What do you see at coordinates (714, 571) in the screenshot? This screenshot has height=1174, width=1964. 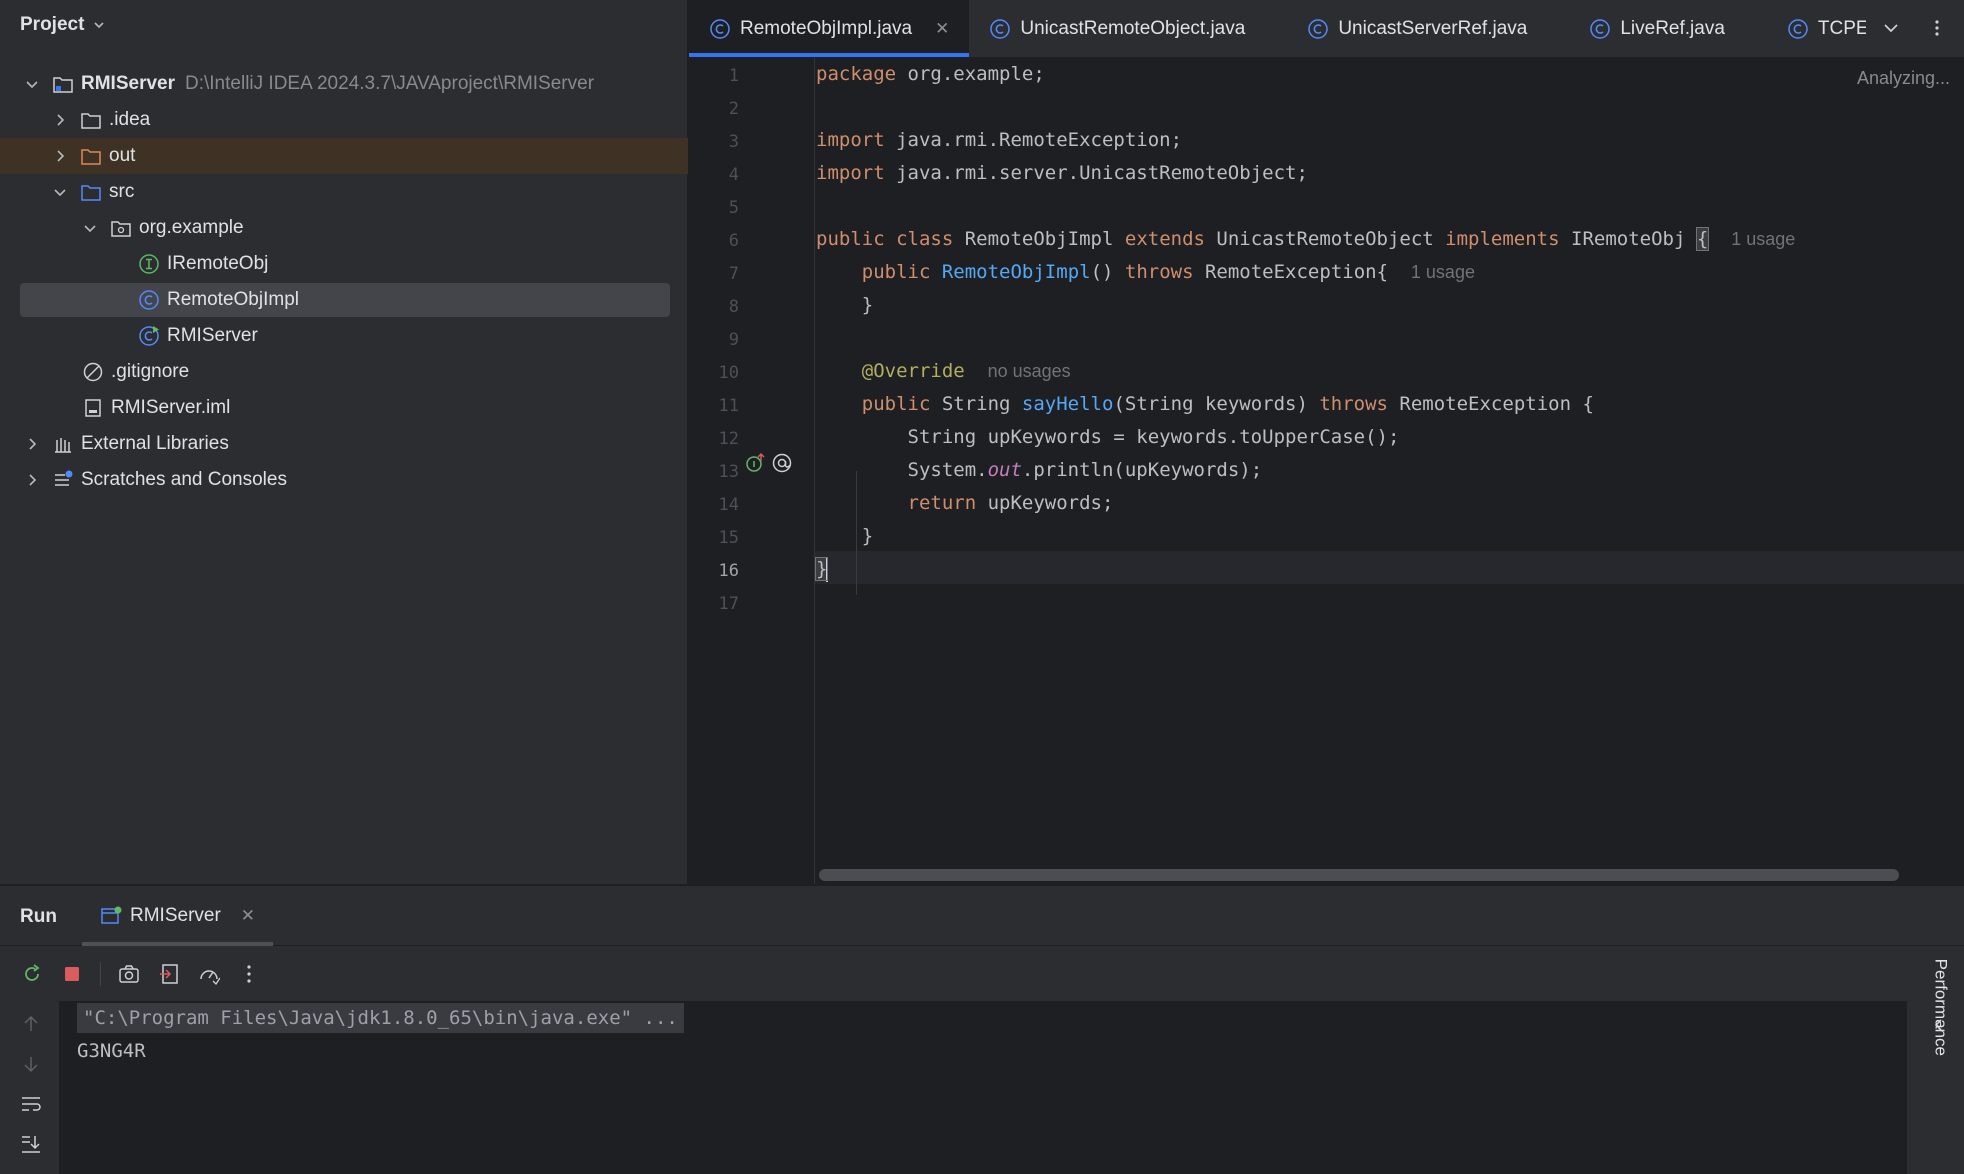 I see `line-number: 16` at bounding box center [714, 571].